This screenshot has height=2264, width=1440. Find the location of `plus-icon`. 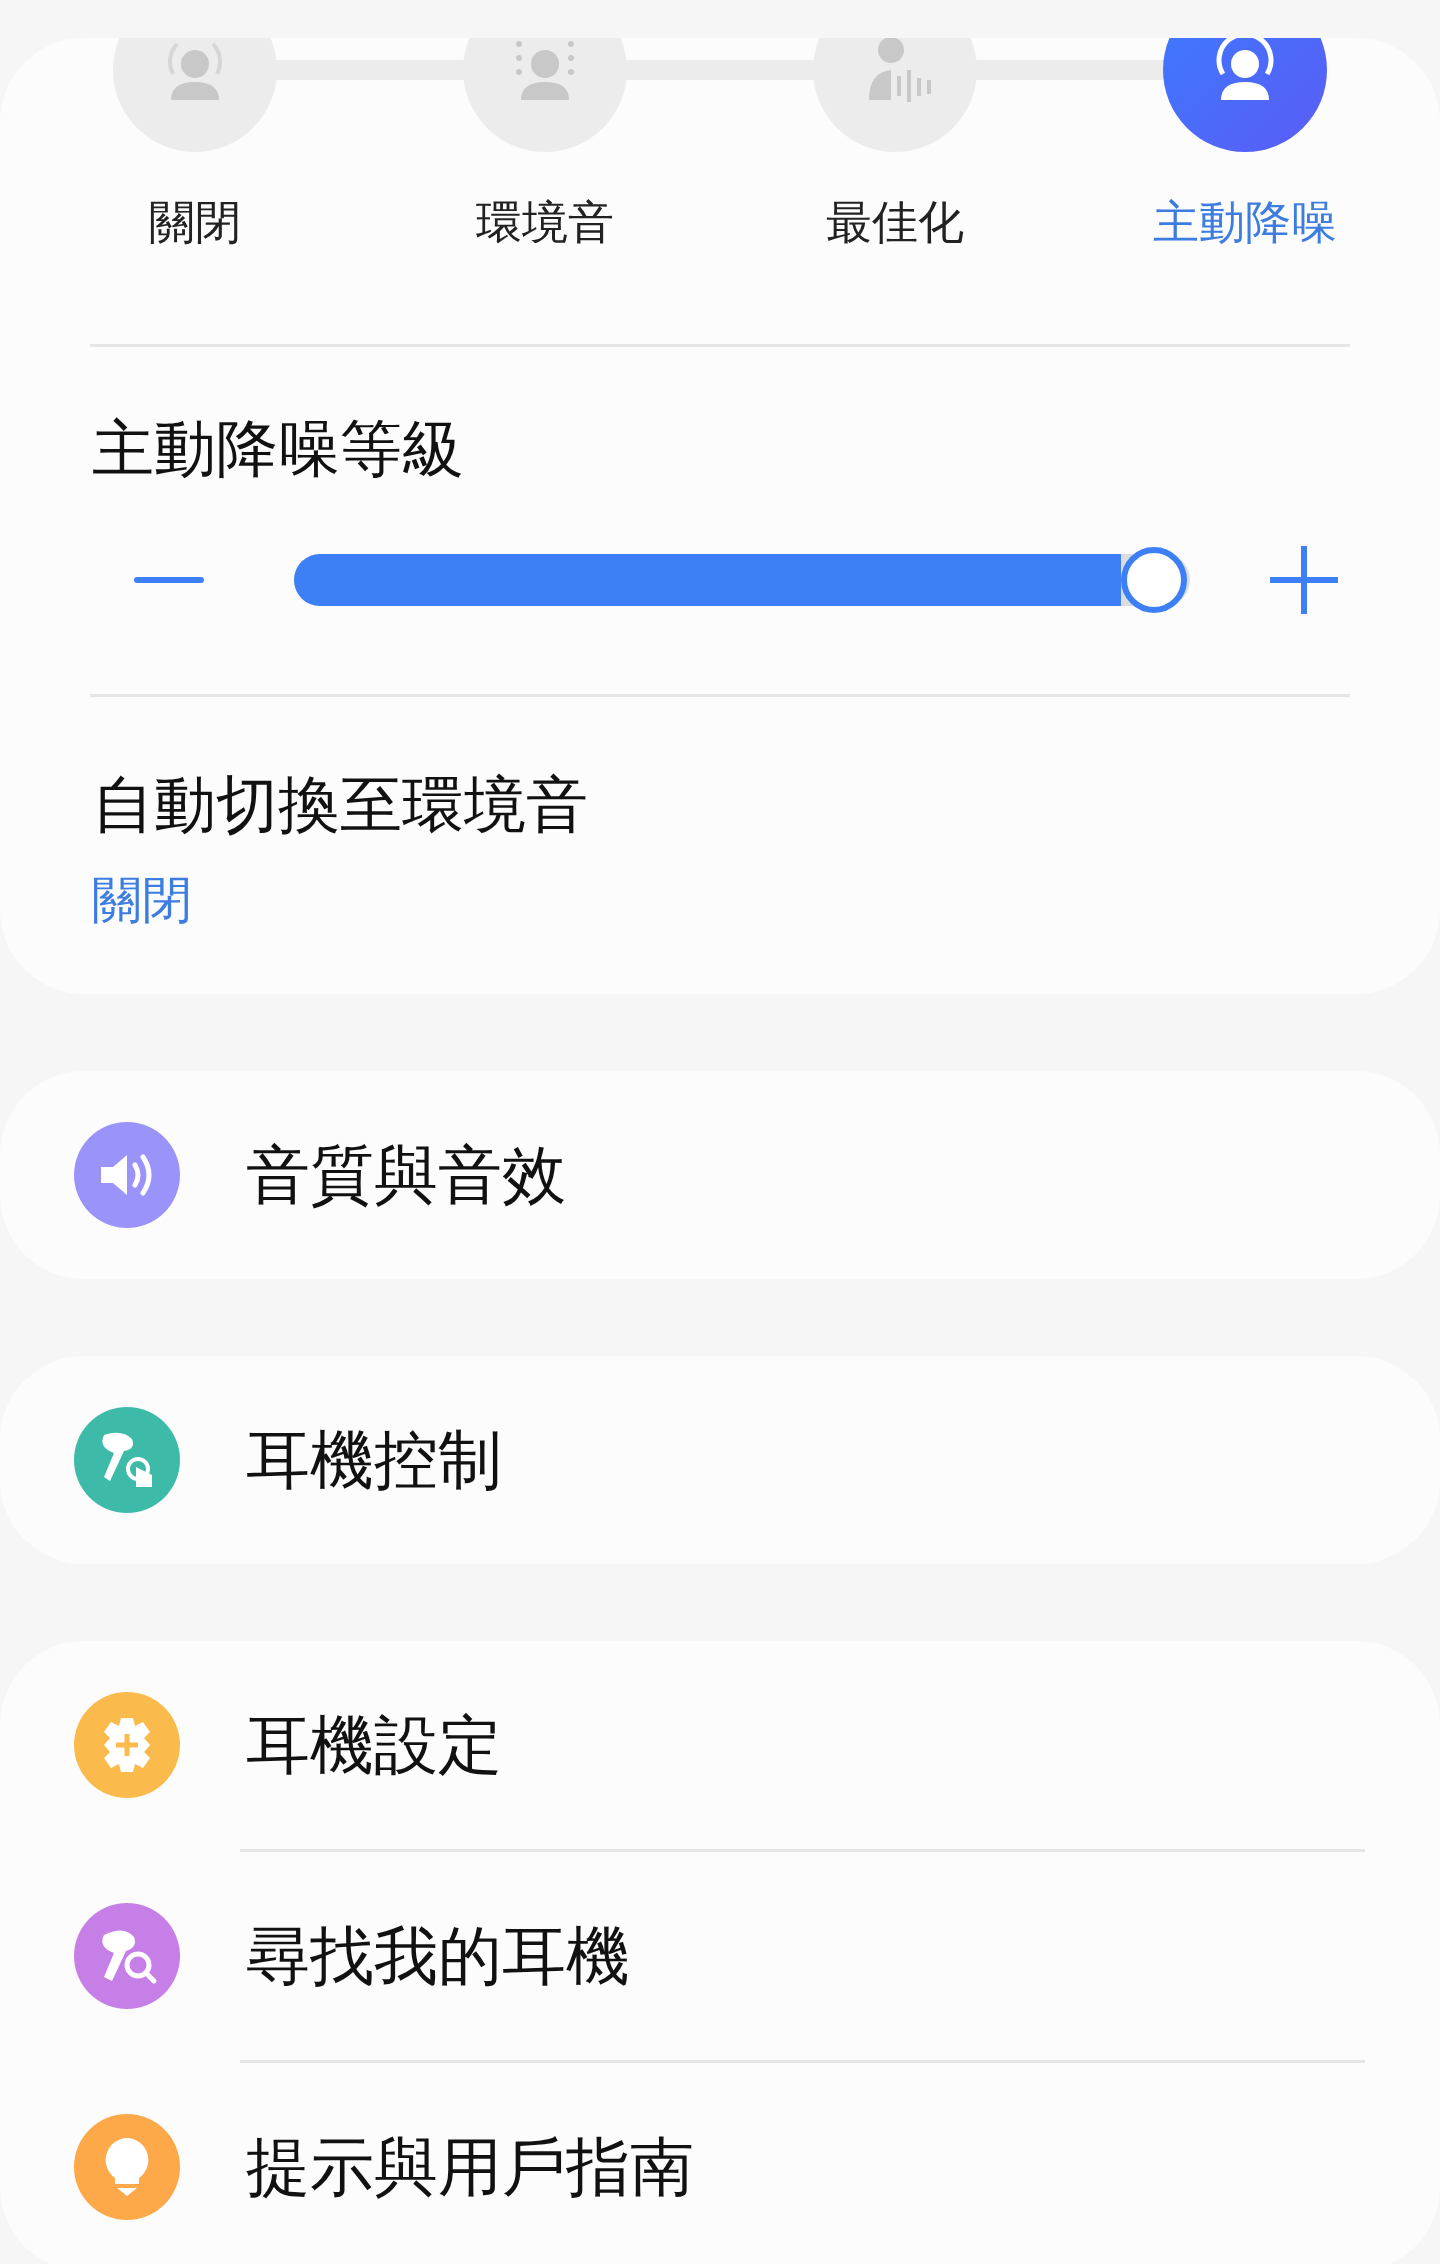

plus-icon is located at coordinates (1304, 580).